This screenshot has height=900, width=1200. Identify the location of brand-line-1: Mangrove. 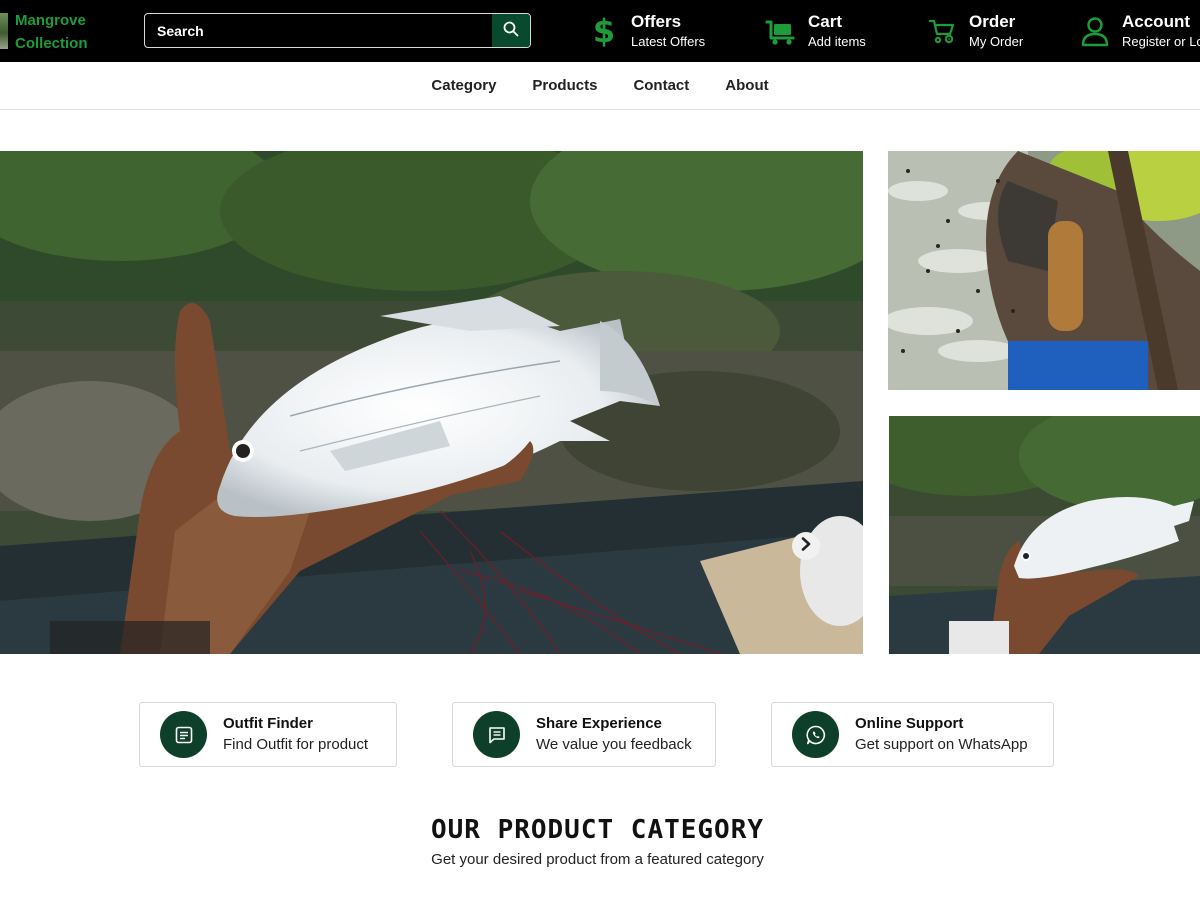
(50, 20).